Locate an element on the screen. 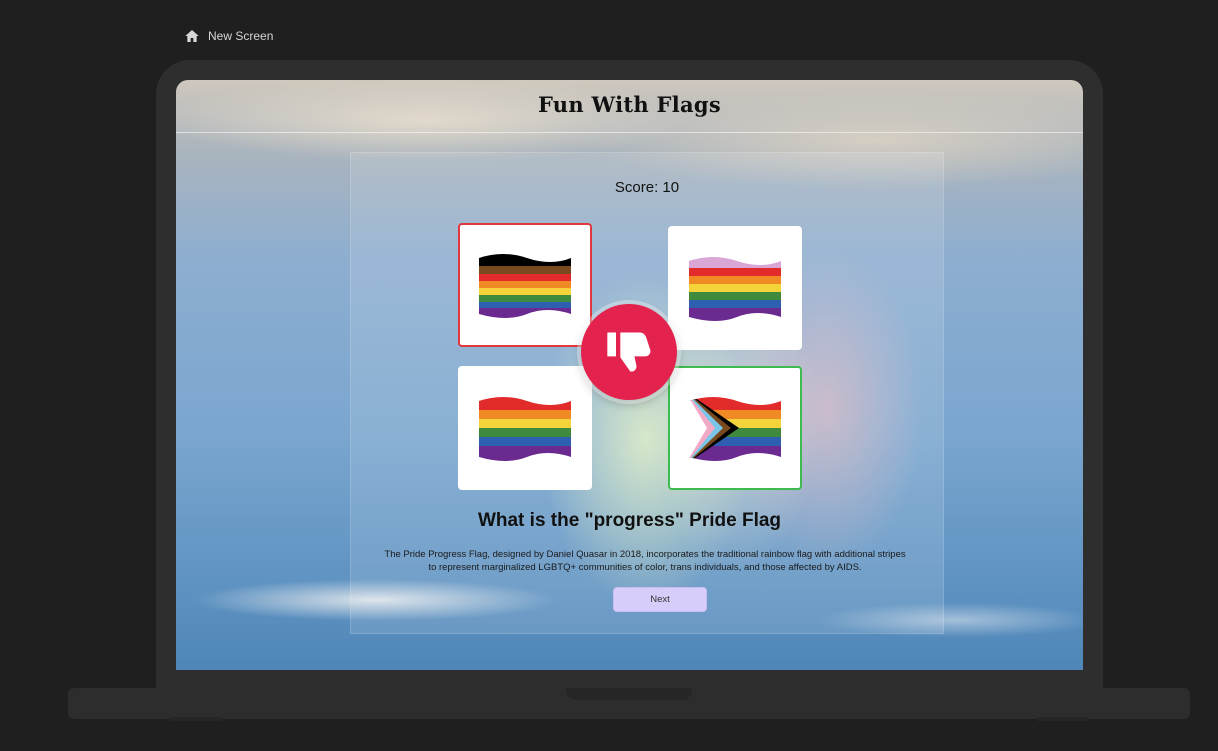  home-icon is located at coordinates (192, 36).